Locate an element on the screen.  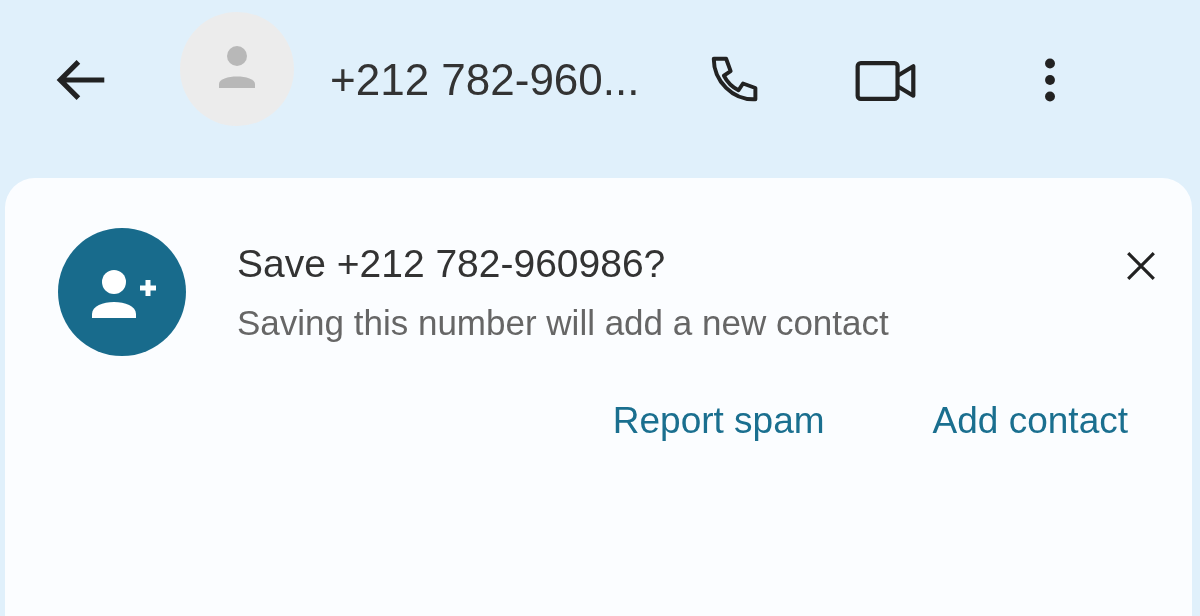
avatar-icon is located at coordinates (237, 69).